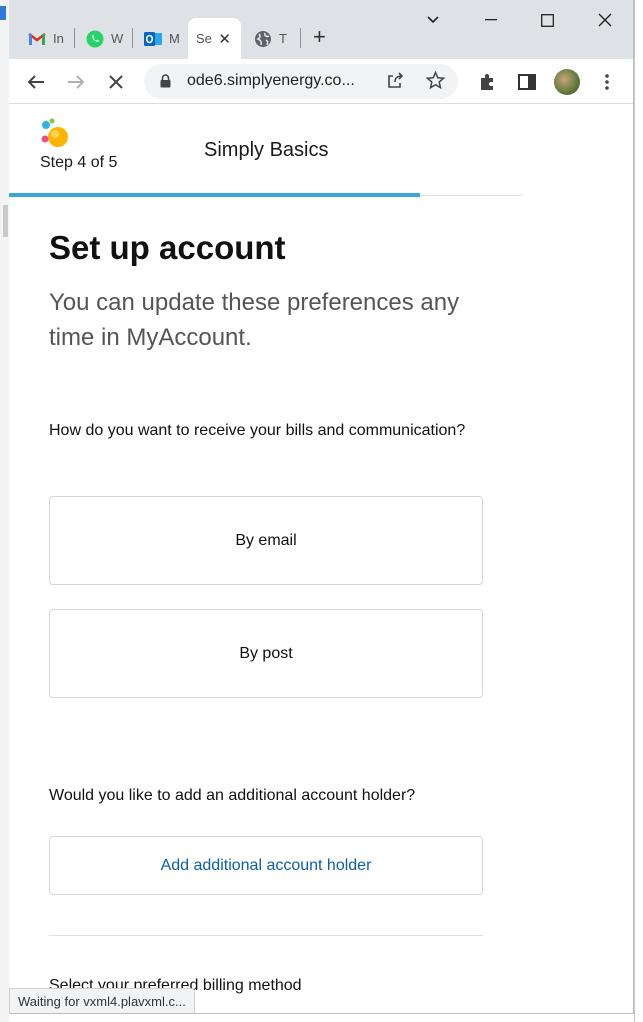 This screenshot has width=643, height=1022. I want to click on profile-avatar, so click(567, 82).